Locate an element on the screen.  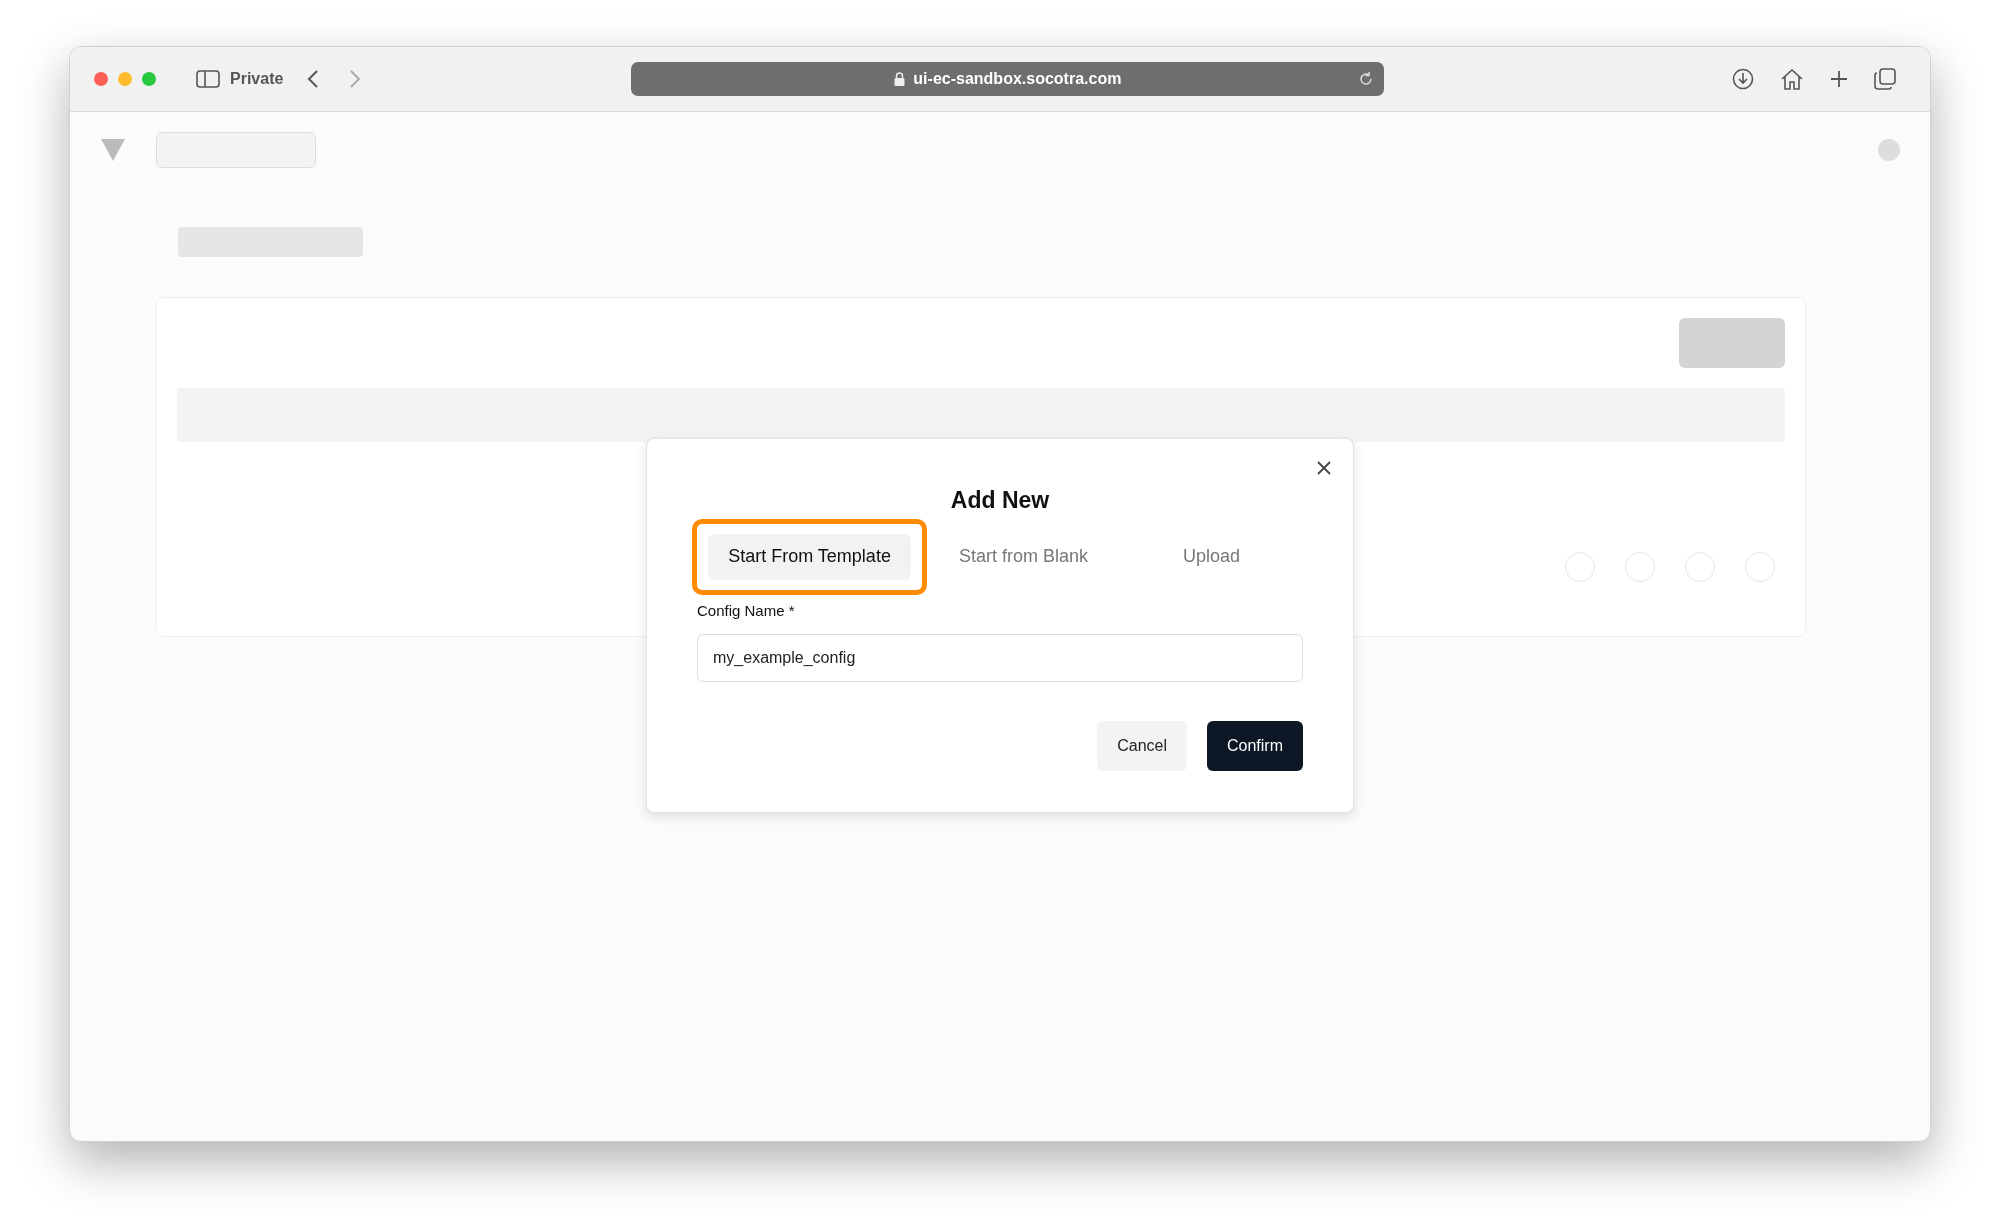
confirm-button: Confirm is located at coordinates (1255, 746).